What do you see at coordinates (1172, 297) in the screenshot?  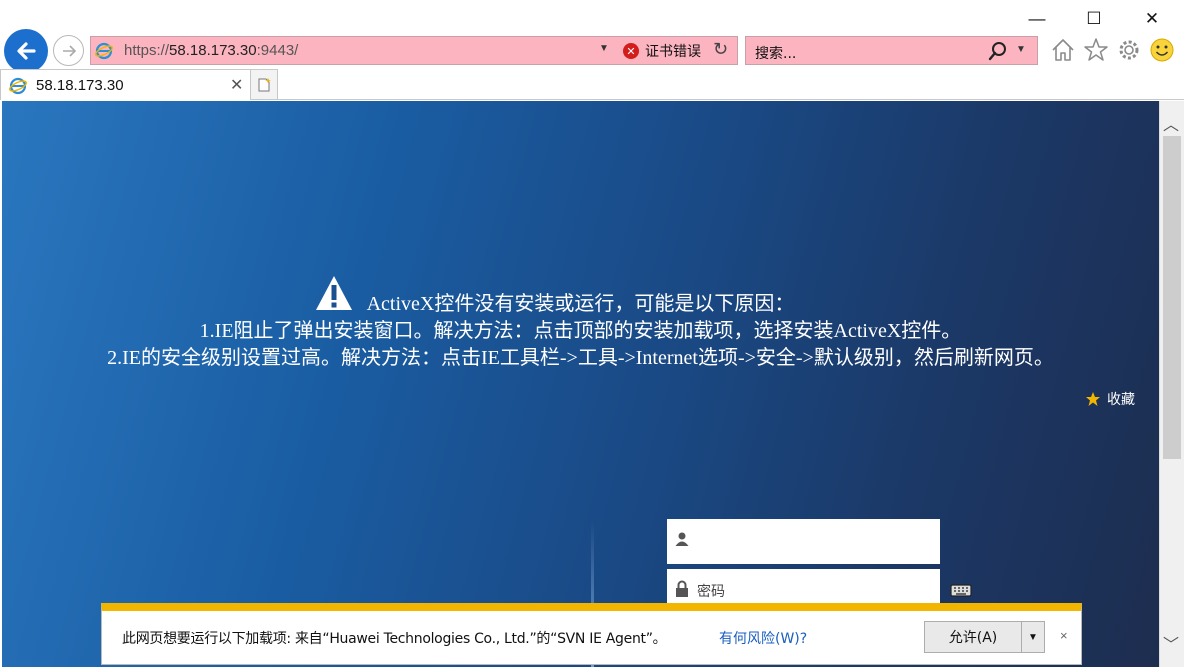 I see `scroll-thumb` at bounding box center [1172, 297].